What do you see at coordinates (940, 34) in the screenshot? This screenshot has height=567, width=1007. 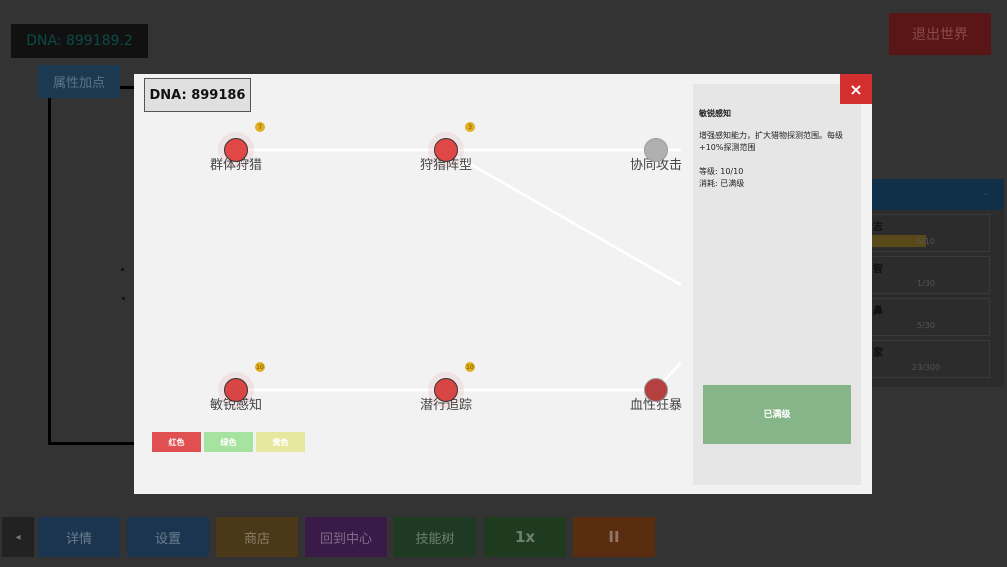 I see `exit-world-button: 退出世界` at bounding box center [940, 34].